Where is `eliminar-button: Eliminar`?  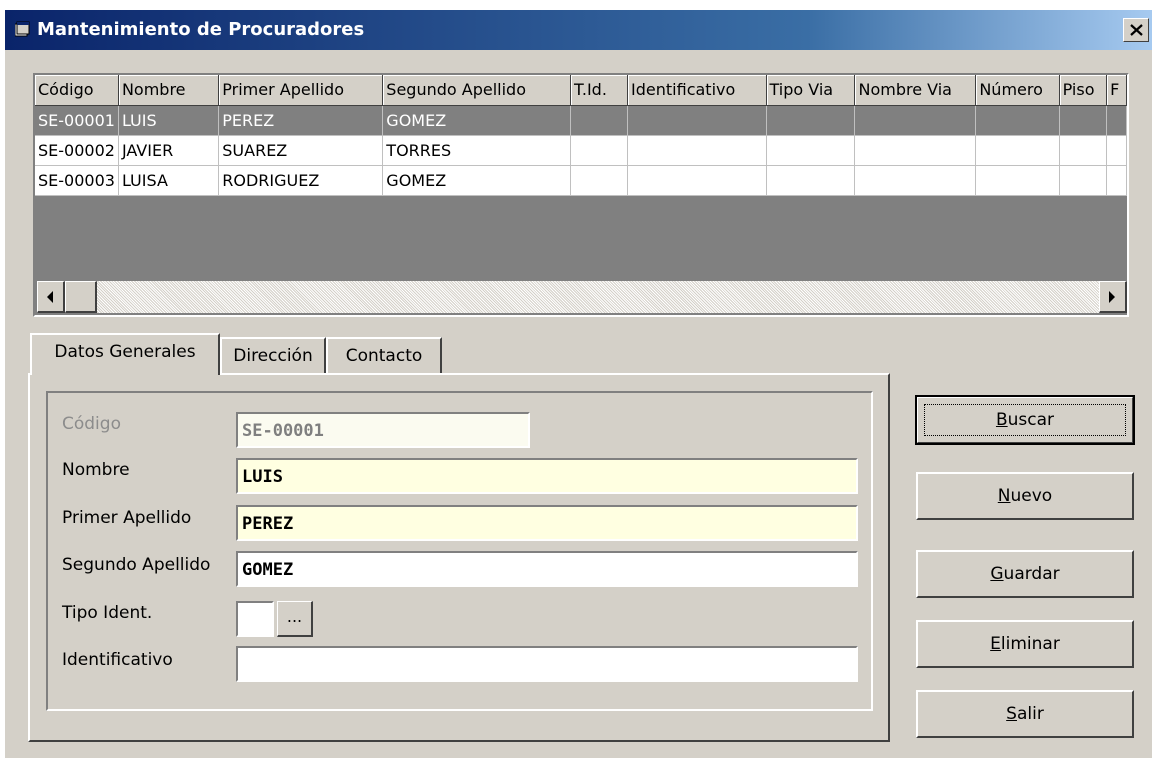
eliminar-button: Eliminar is located at coordinates (1025, 644).